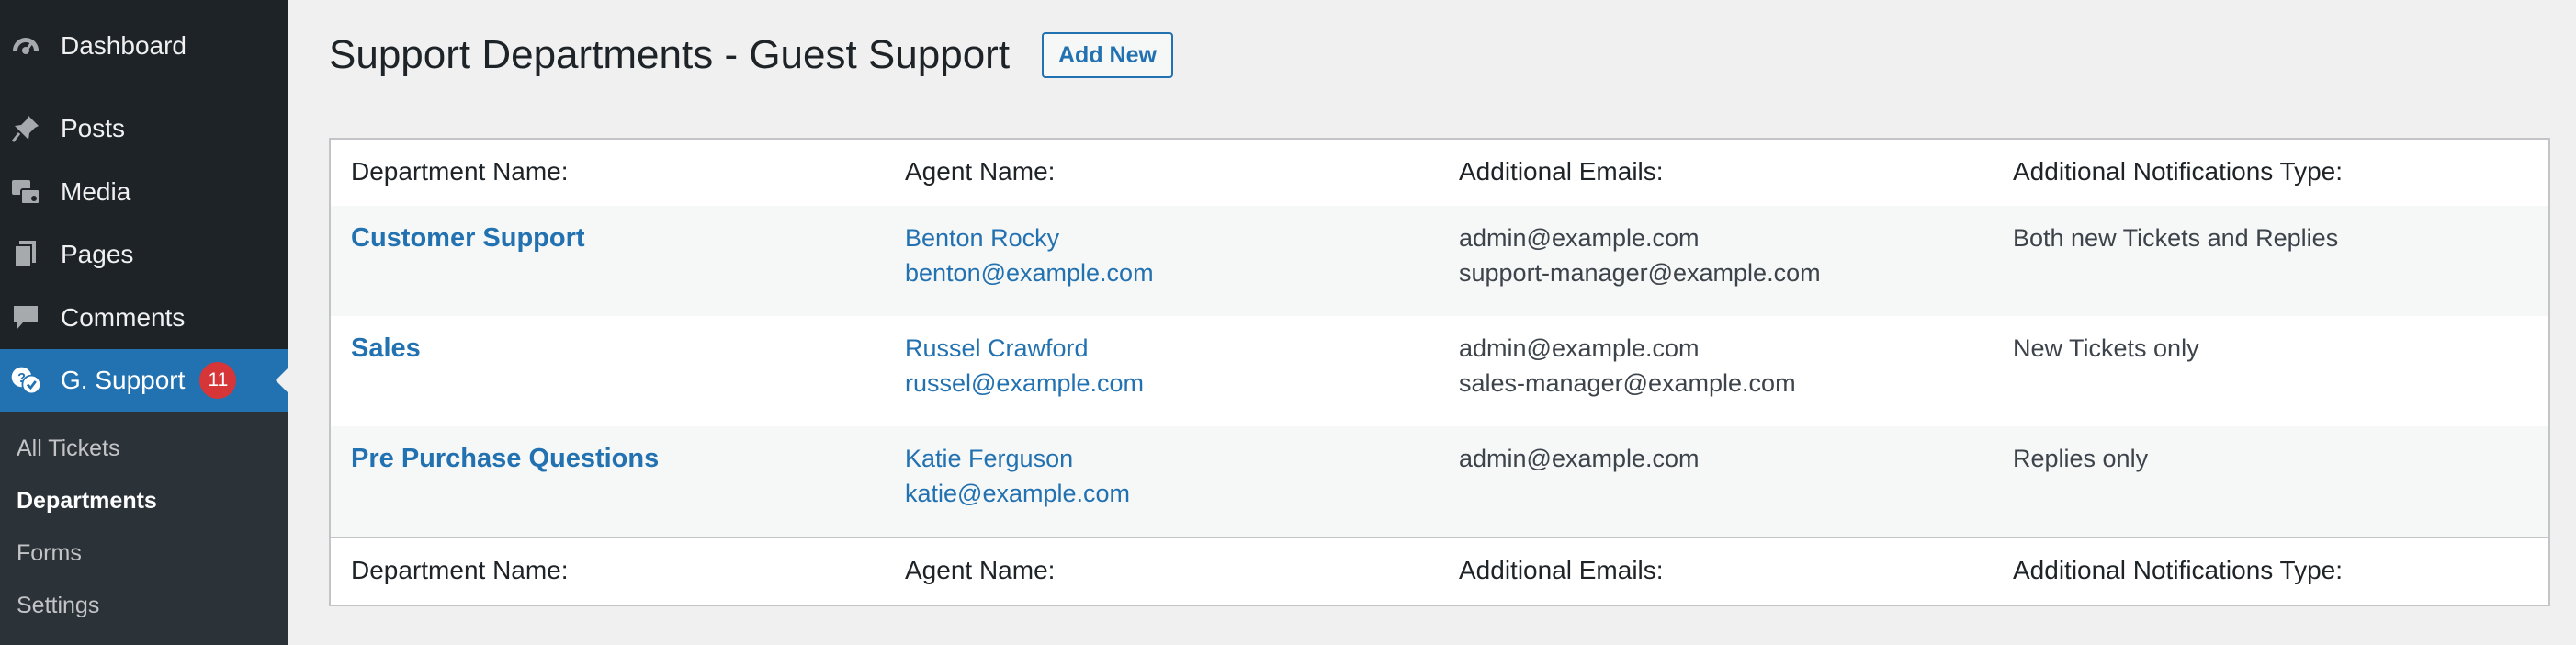 The width and height of the screenshot is (2576, 645). What do you see at coordinates (1627, 383) in the screenshot?
I see `additional-email: sales-manager@example.com` at bounding box center [1627, 383].